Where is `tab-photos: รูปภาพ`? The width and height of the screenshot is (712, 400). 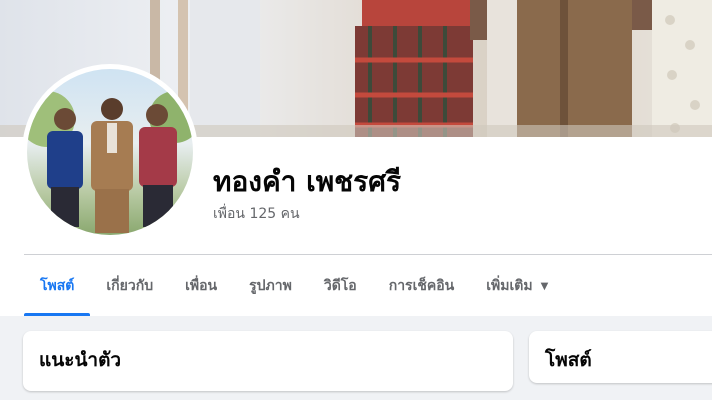
tab-photos: รูปภาพ is located at coordinates (270, 286).